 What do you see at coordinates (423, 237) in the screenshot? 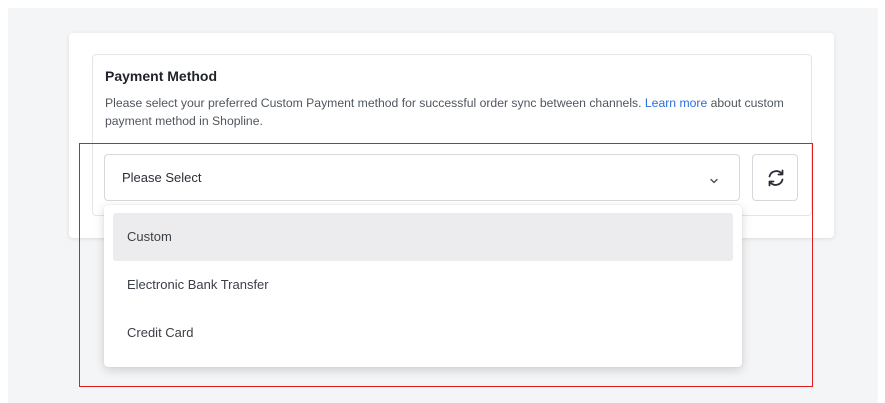
I see `option-custom: Custom` at bounding box center [423, 237].